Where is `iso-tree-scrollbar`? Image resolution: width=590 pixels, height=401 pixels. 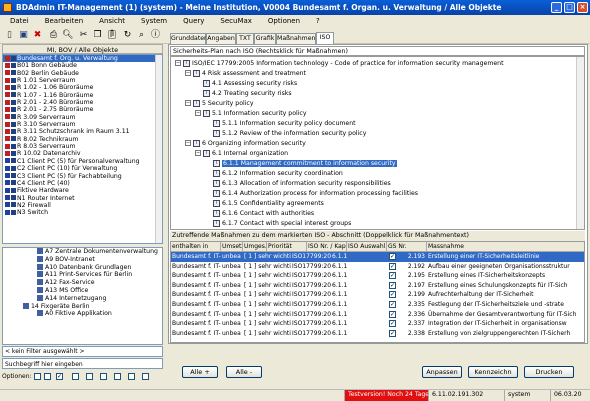
iso-tree-scrollbar is located at coordinates (580, 143).